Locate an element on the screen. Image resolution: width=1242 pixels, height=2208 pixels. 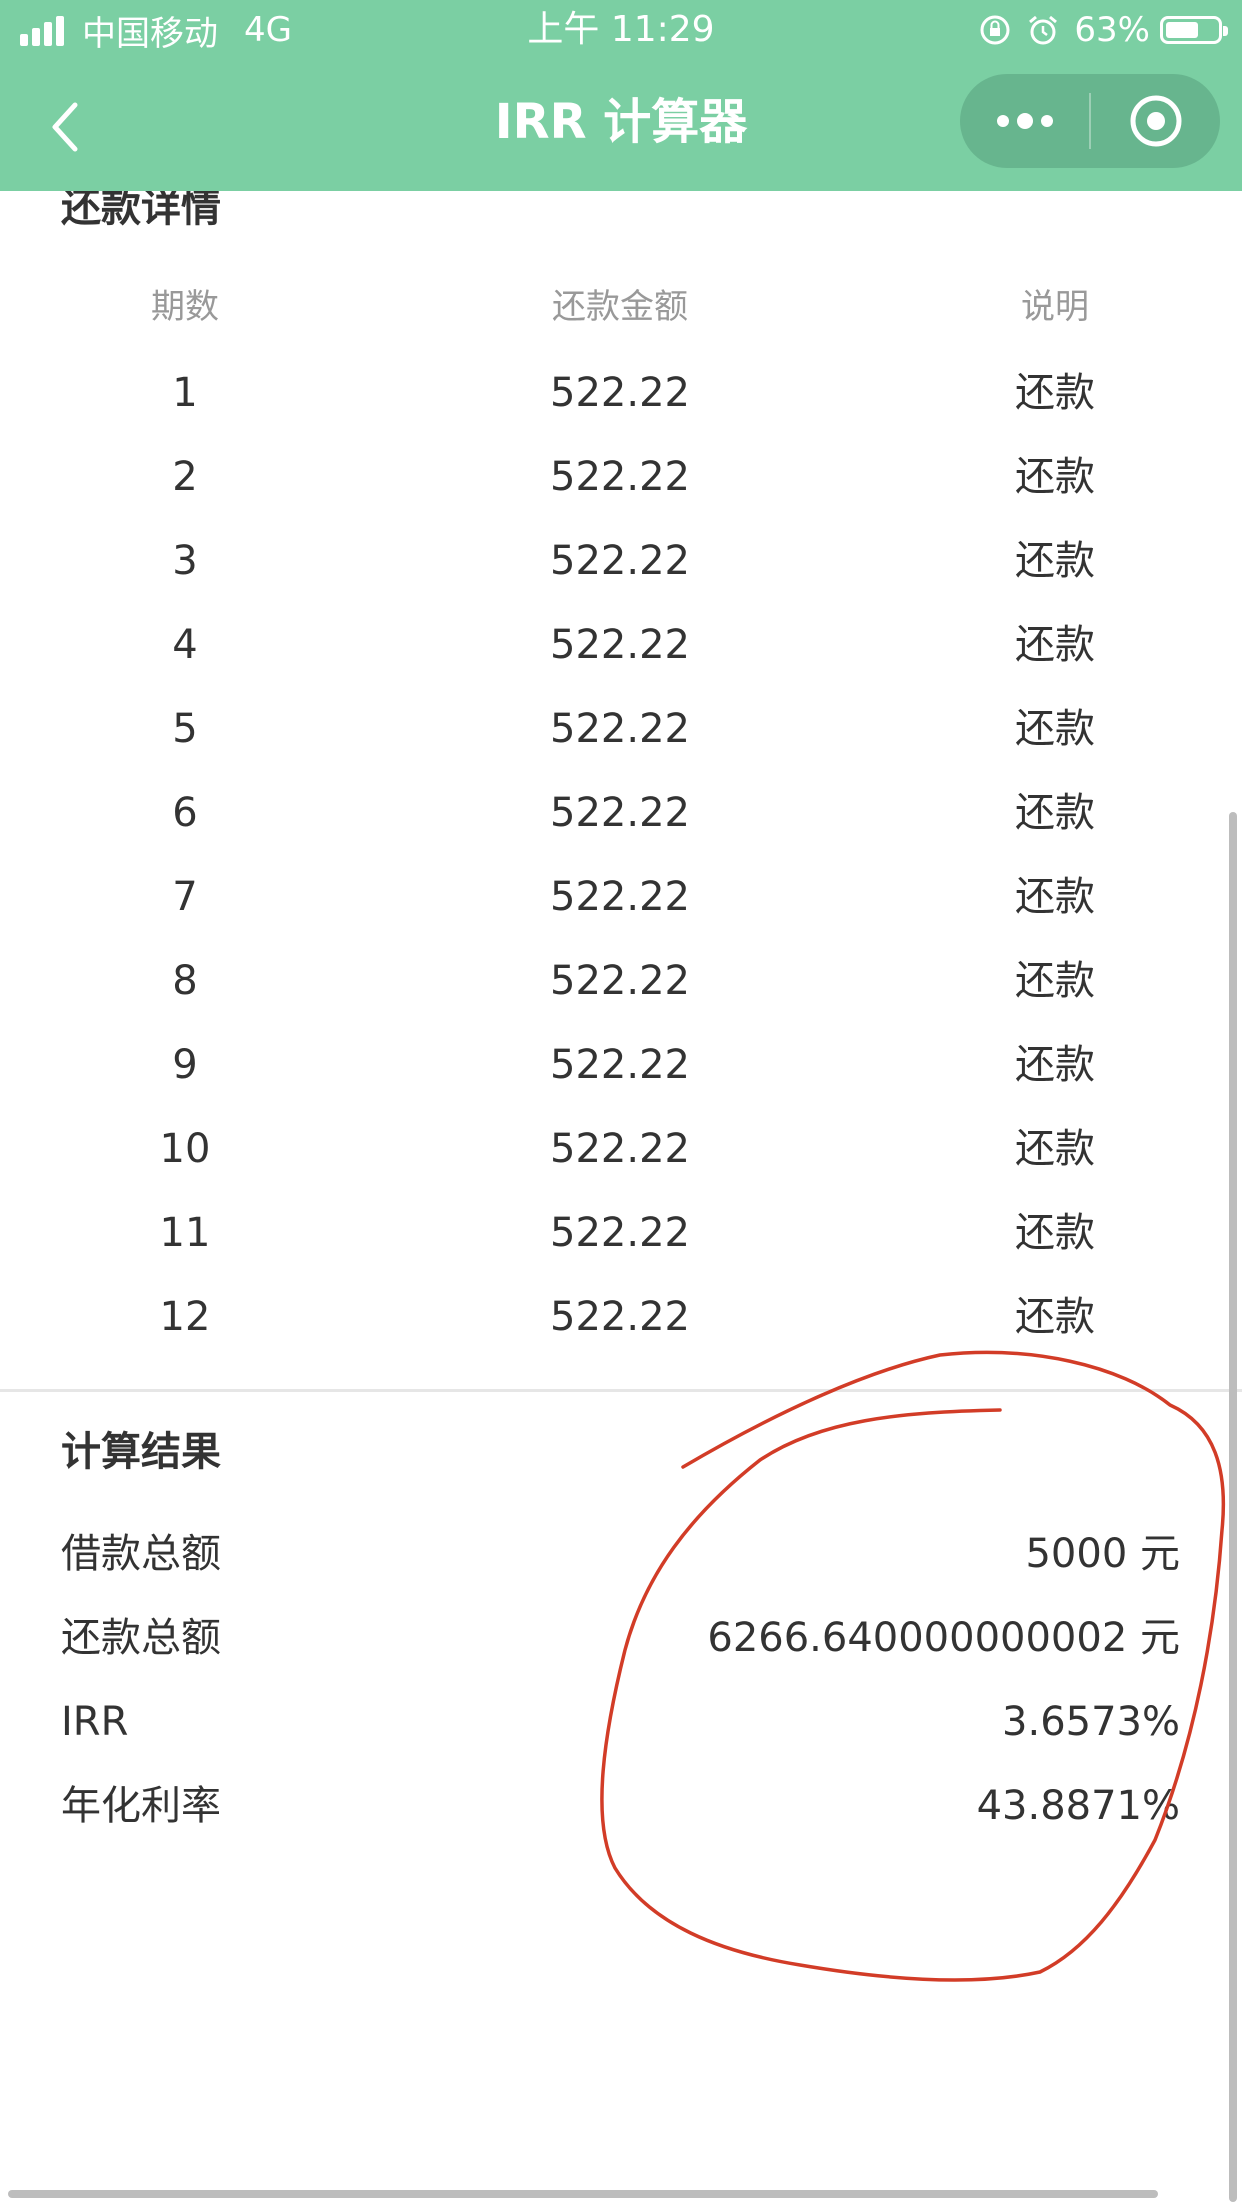
more-button is located at coordinates (1024, 121).